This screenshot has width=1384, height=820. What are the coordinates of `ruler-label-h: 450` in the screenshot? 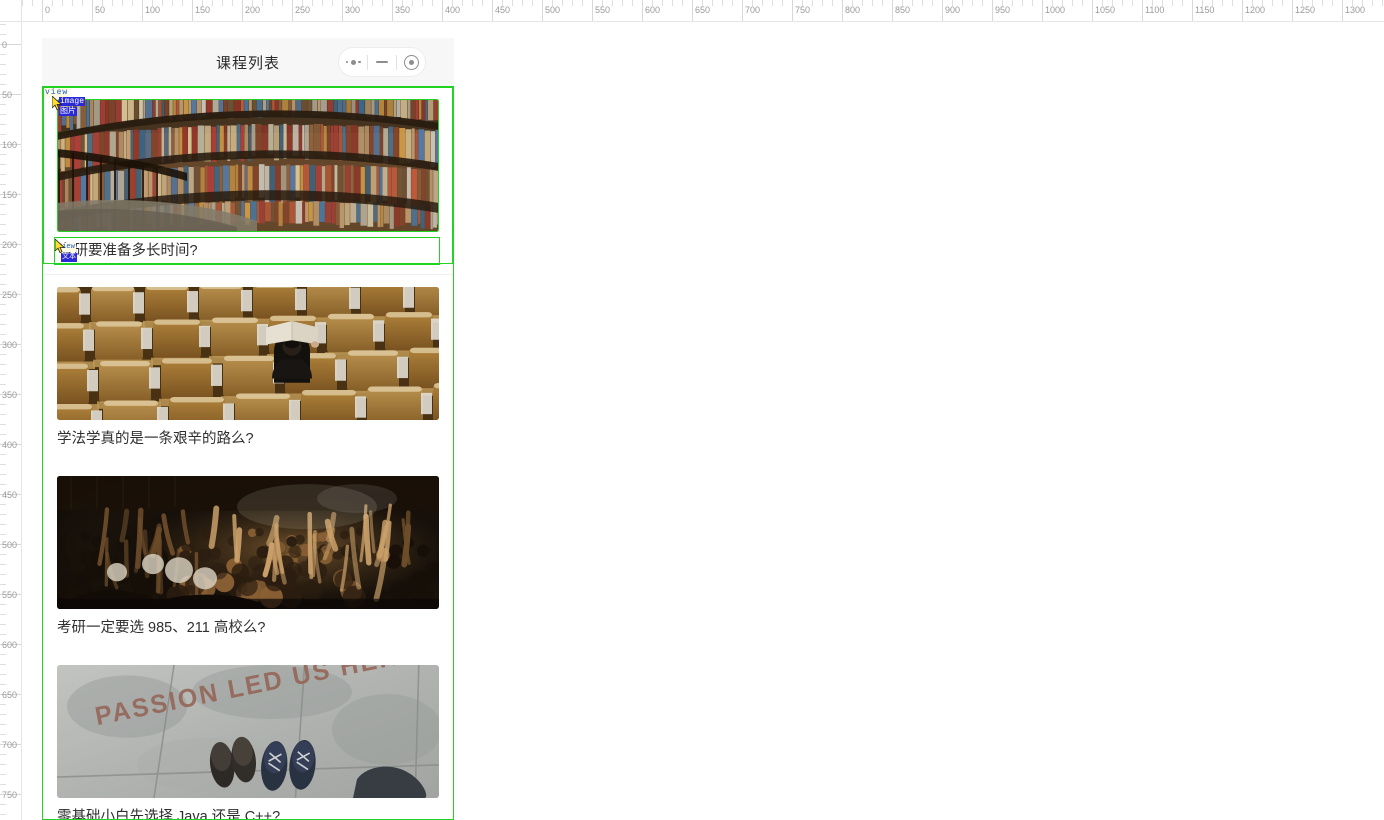 It's located at (503, 10).